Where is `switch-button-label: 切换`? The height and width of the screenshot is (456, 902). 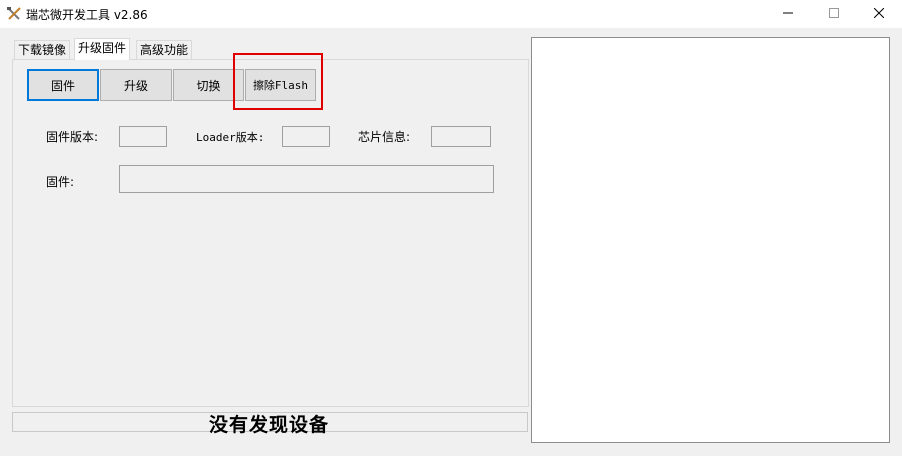 switch-button-label: 切换 is located at coordinates (208, 85).